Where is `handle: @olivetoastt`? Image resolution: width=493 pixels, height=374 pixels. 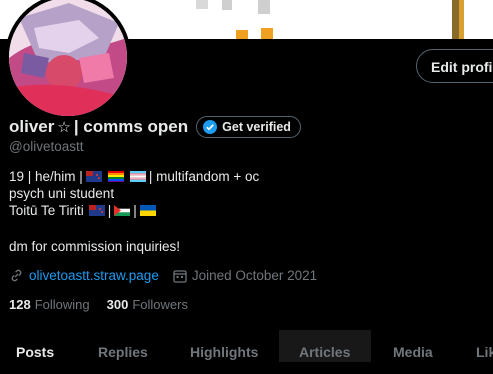 handle: @olivetoastt is located at coordinates (46, 146).